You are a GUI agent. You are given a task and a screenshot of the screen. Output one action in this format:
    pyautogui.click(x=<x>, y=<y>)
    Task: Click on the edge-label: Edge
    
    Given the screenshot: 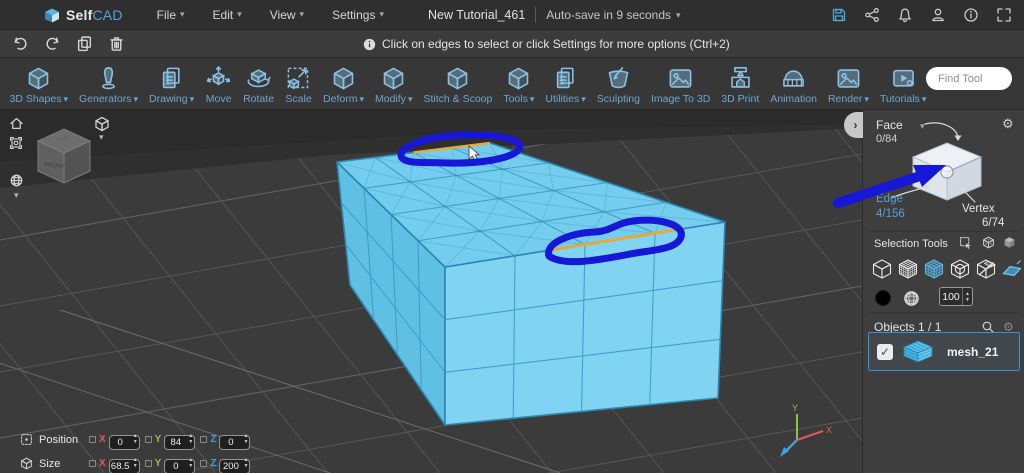 What is the action you would take?
    pyautogui.click(x=889, y=199)
    